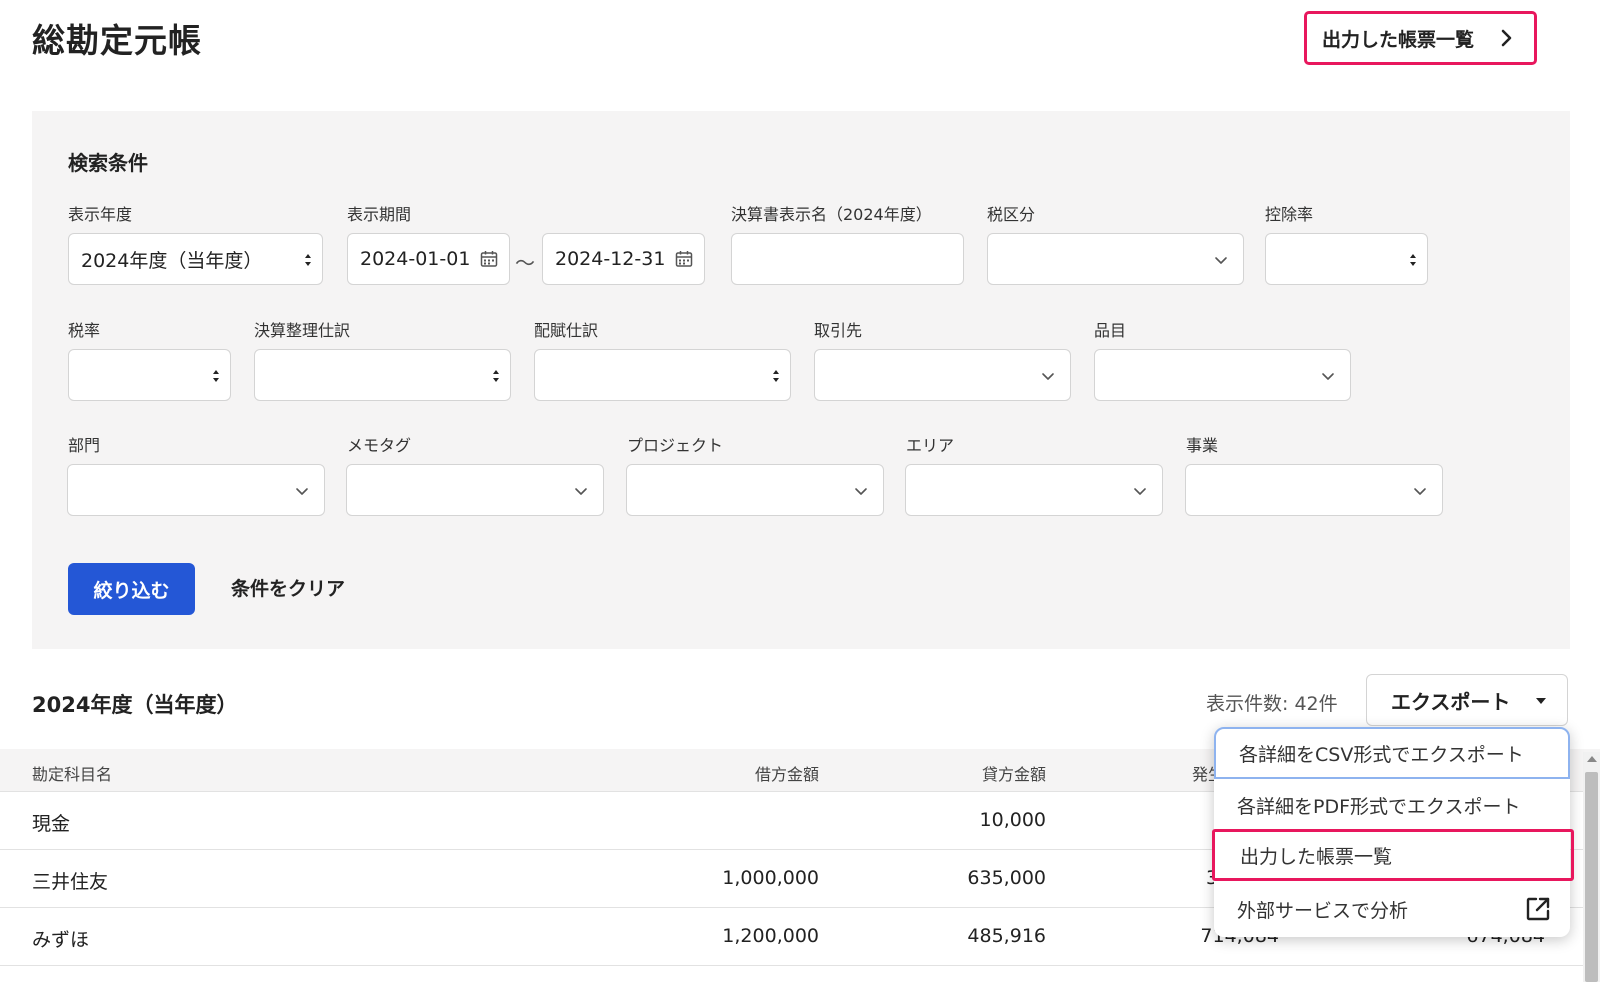 This screenshot has height=982, width=1600. Describe the element at coordinates (1346, 259) in the screenshot. I see `deduction-rate-select` at that location.